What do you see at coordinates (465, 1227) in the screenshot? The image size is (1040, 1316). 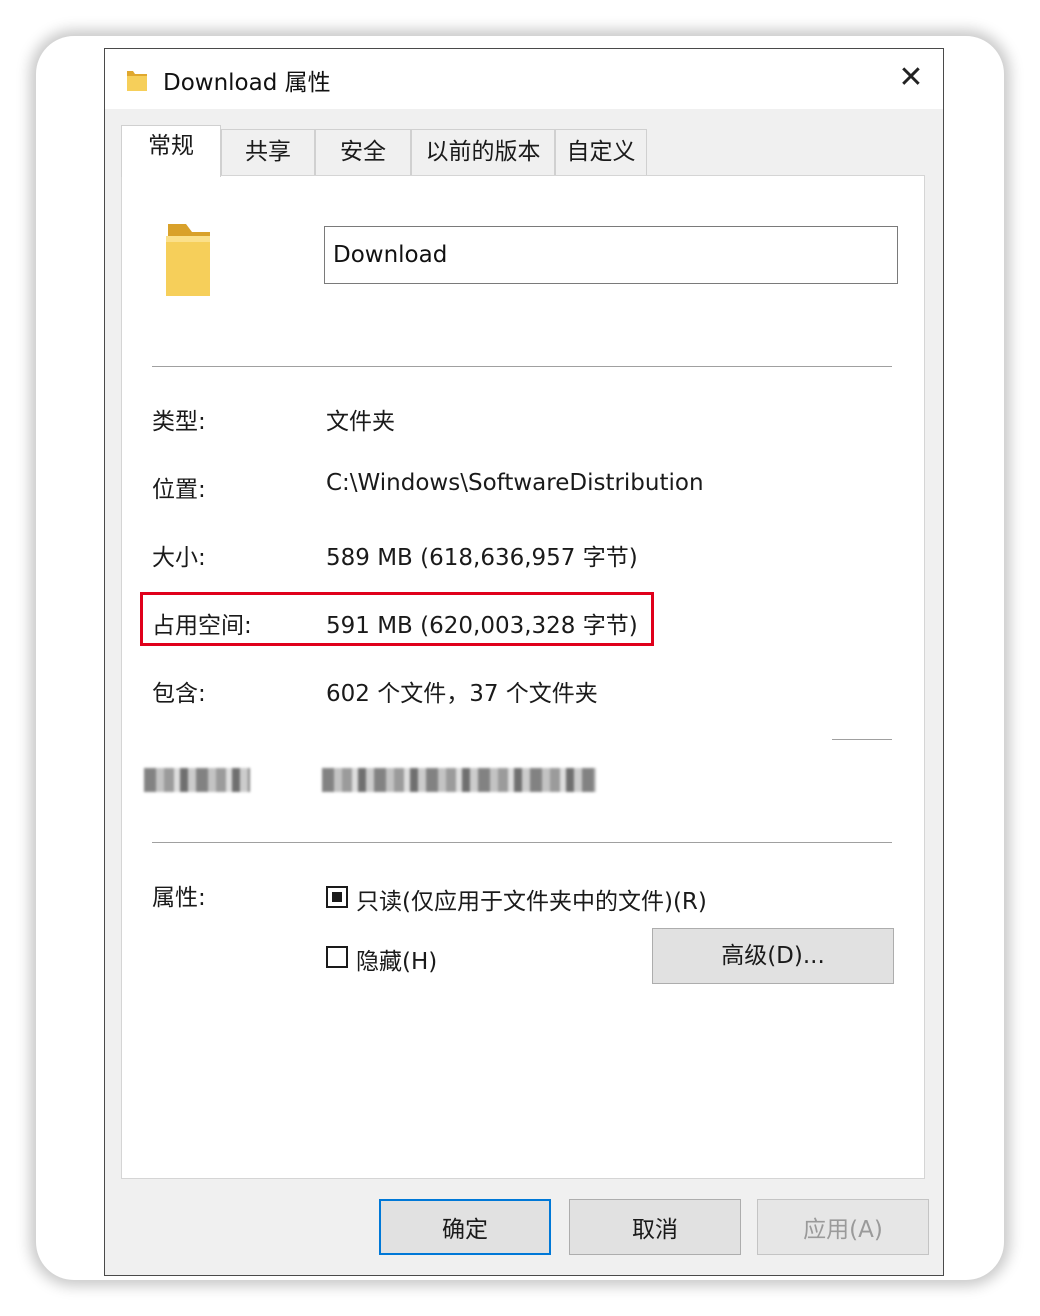 I see `ok-button: 确定` at bounding box center [465, 1227].